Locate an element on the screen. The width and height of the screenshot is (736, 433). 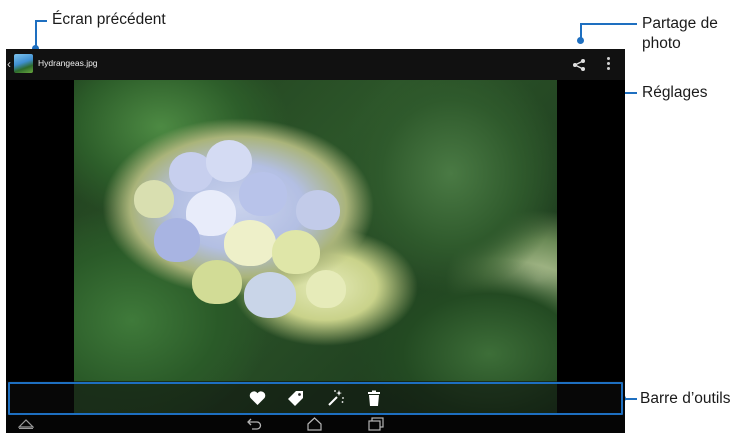
action-bar: ‹ Hydrangeas.jpg is located at coordinates (315, 64).